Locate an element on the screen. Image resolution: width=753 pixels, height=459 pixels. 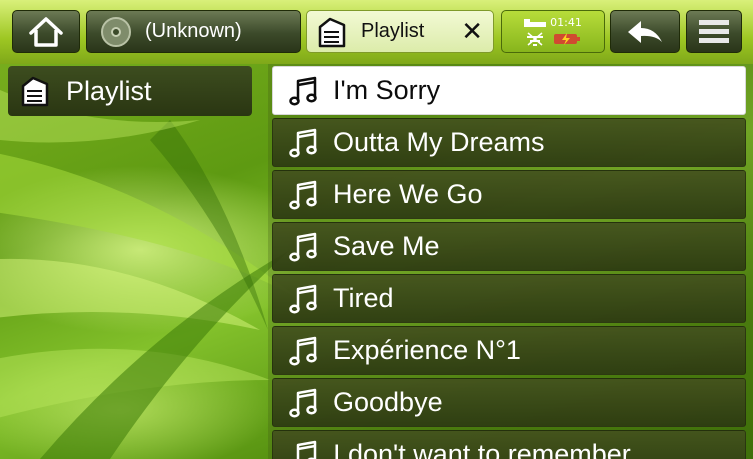
left-panel-label: Playlist is located at coordinates (109, 90).